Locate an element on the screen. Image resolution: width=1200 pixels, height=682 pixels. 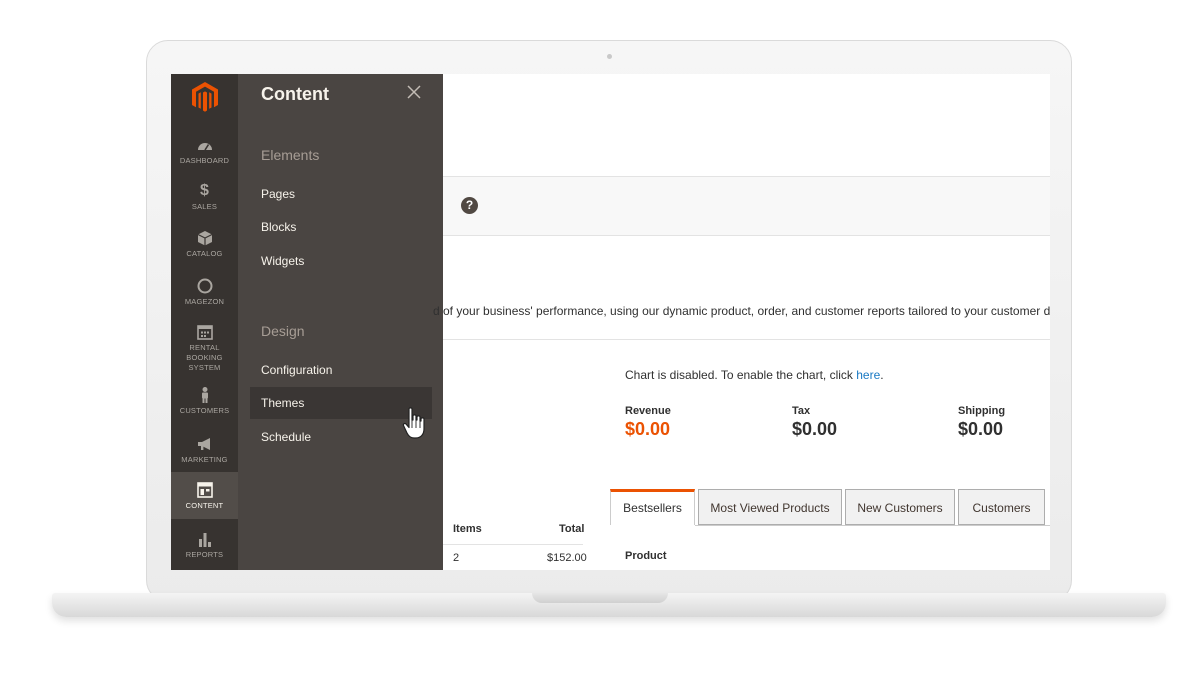
shipping-label: Shipping is located at coordinates (982, 411).